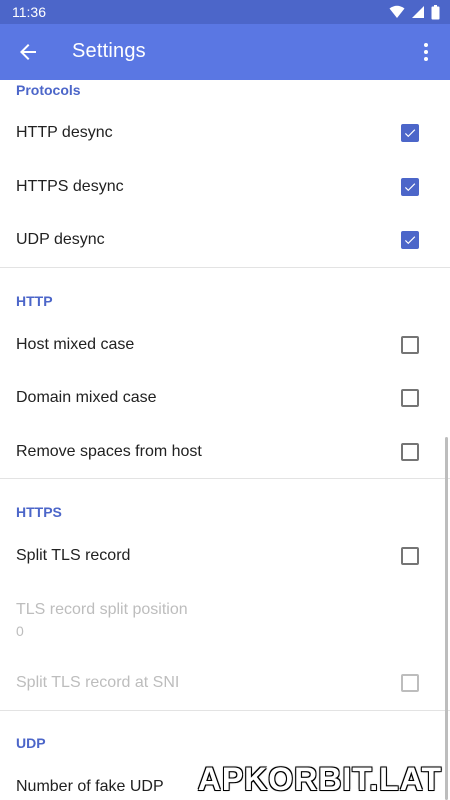 The width and height of the screenshot is (450, 800). I want to click on pref-label: TLS record split position, so click(102, 609).